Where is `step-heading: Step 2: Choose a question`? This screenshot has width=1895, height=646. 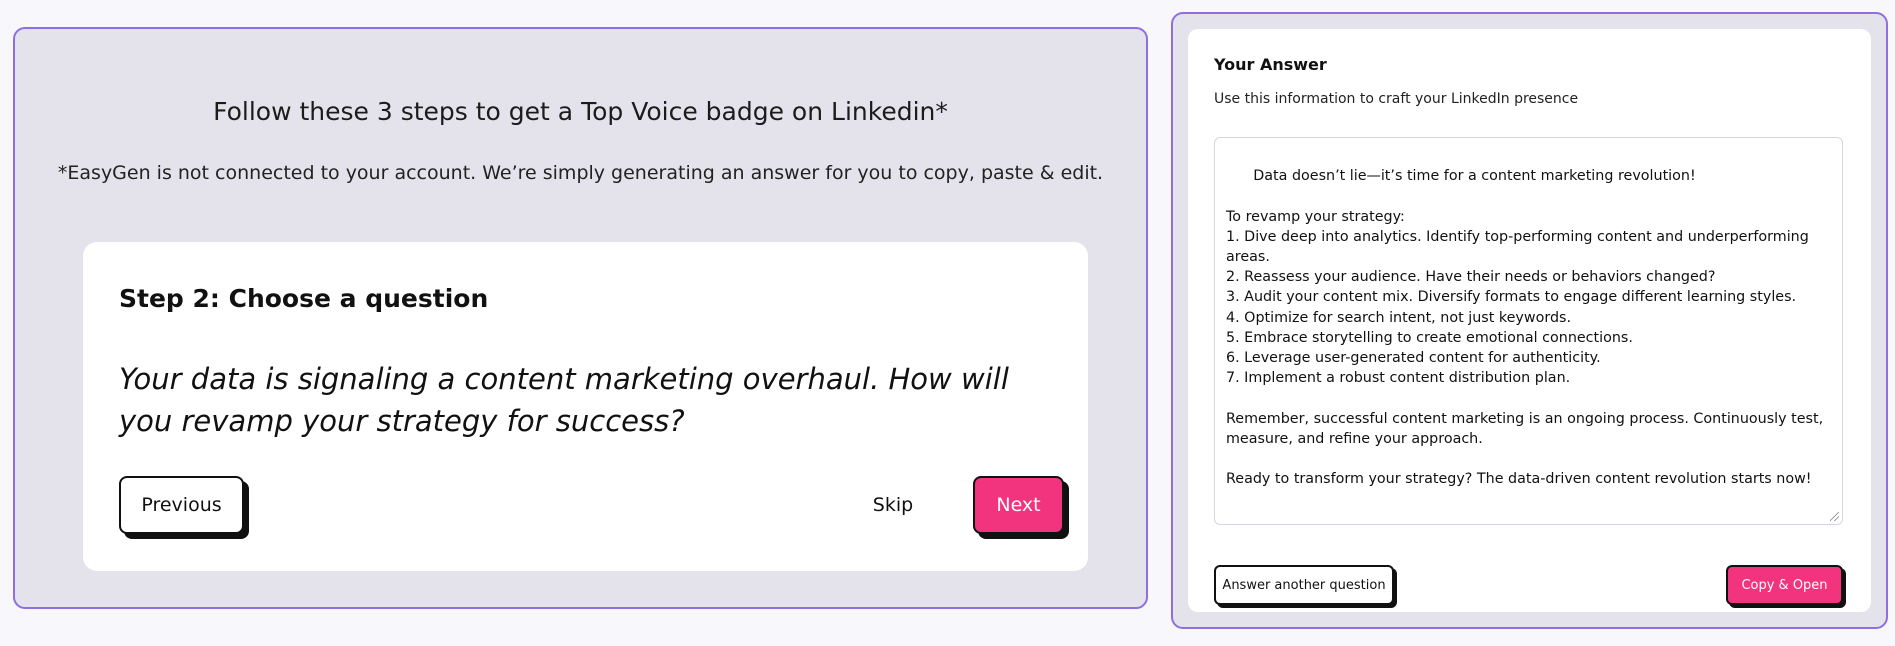 step-heading: Step 2: Choose a question is located at coordinates (304, 298).